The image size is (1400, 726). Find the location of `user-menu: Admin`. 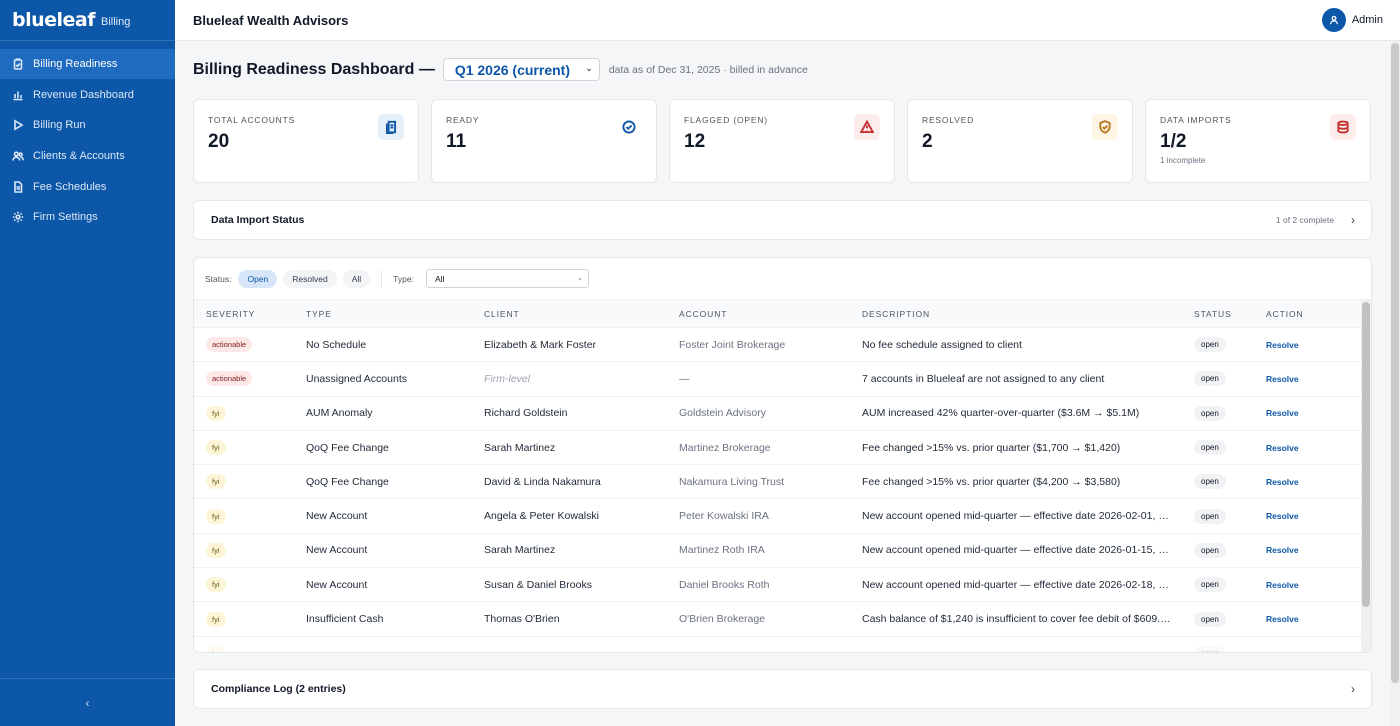

user-menu: Admin is located at coordinates (1352, 20).